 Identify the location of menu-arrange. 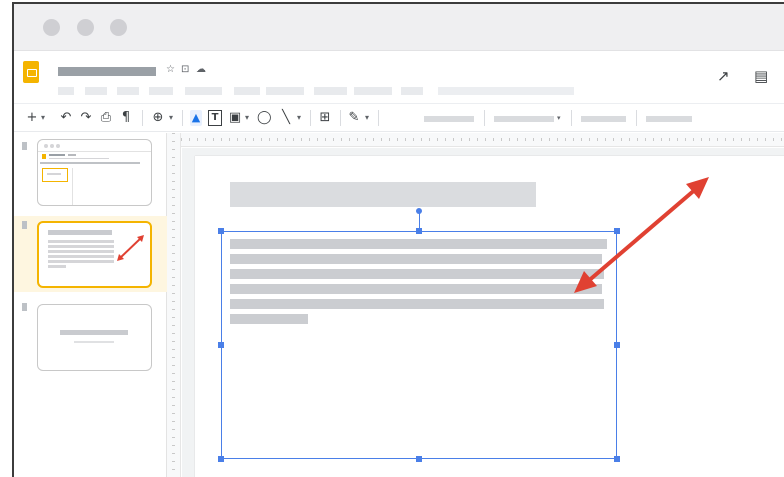
(285, 91).